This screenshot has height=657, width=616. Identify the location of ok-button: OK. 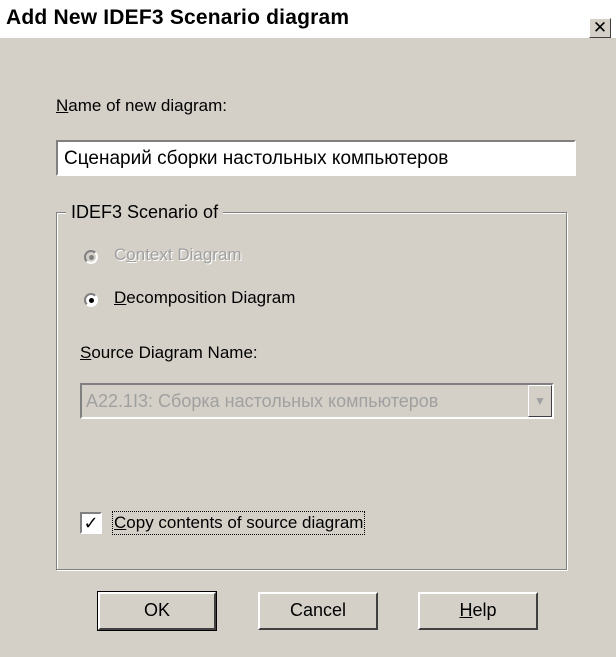
(157, 611).